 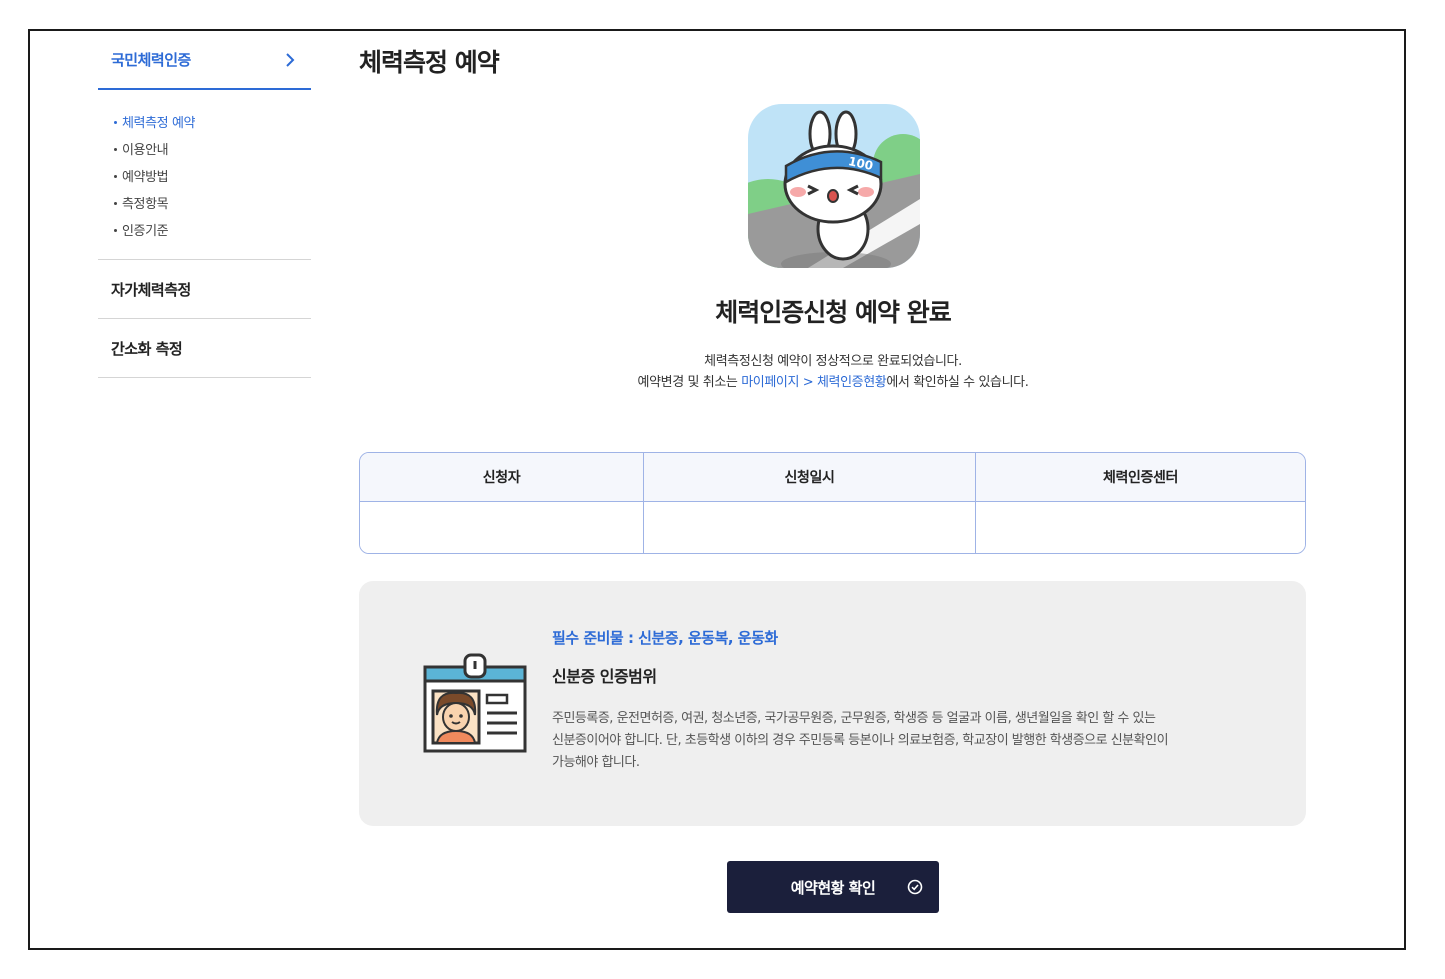 What do you see at coordinates (145, 177) in the screenshot?
I see `sidebar-item-label: 예약방법` at bounding box center [145, 177].